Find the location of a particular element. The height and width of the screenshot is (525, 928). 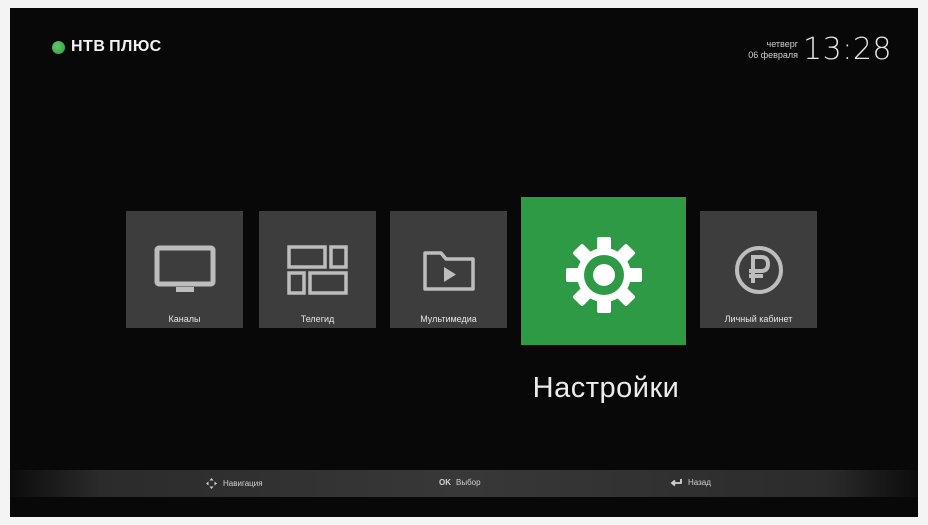

date: 06 февраля is located at coordinates (773, 54).